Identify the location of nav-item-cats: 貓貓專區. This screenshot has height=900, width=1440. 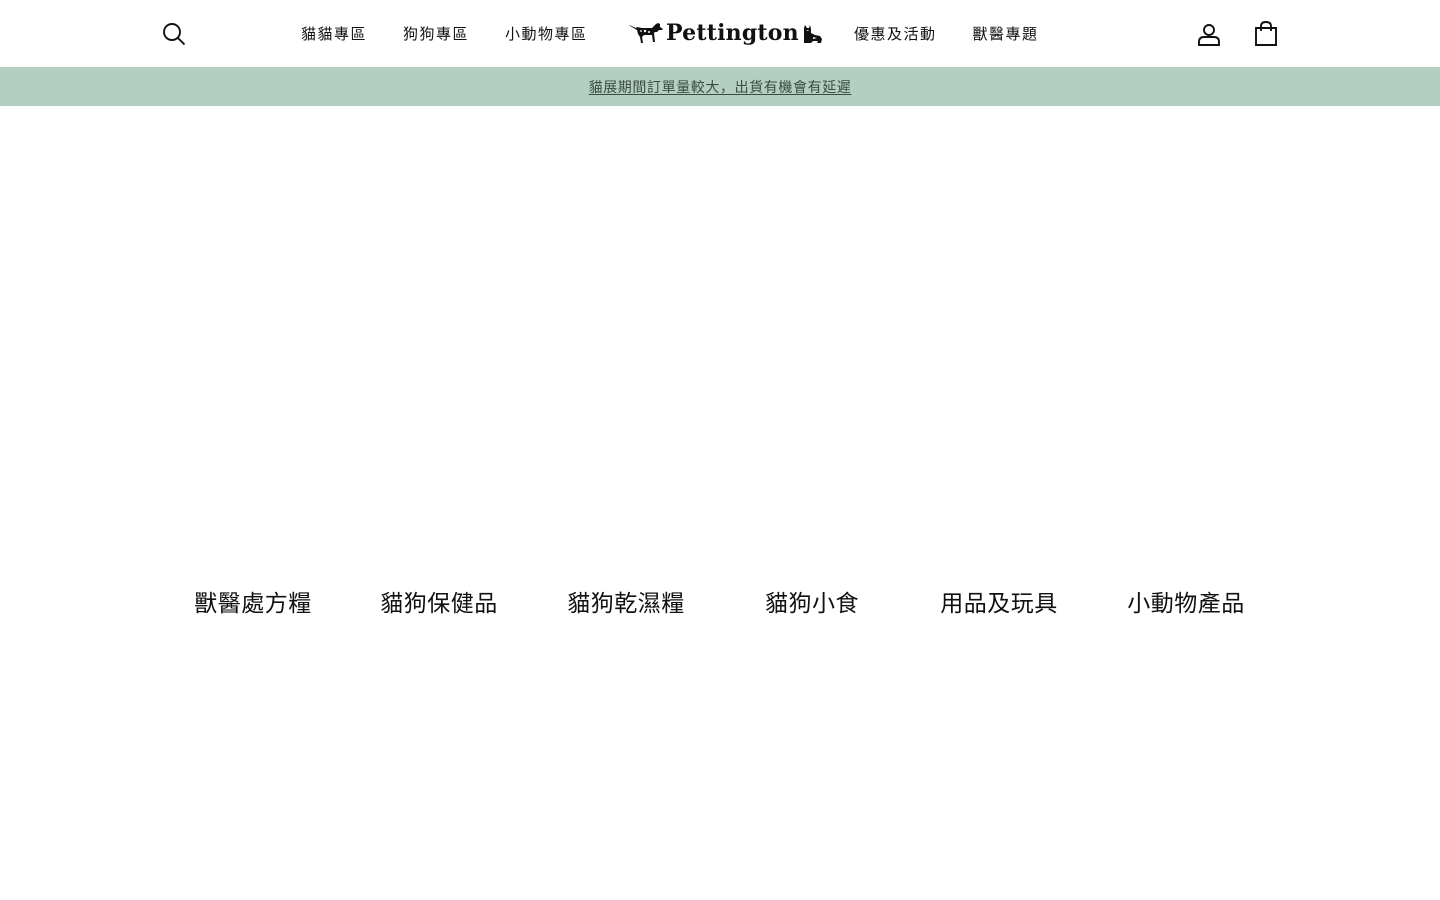
(334, 33).